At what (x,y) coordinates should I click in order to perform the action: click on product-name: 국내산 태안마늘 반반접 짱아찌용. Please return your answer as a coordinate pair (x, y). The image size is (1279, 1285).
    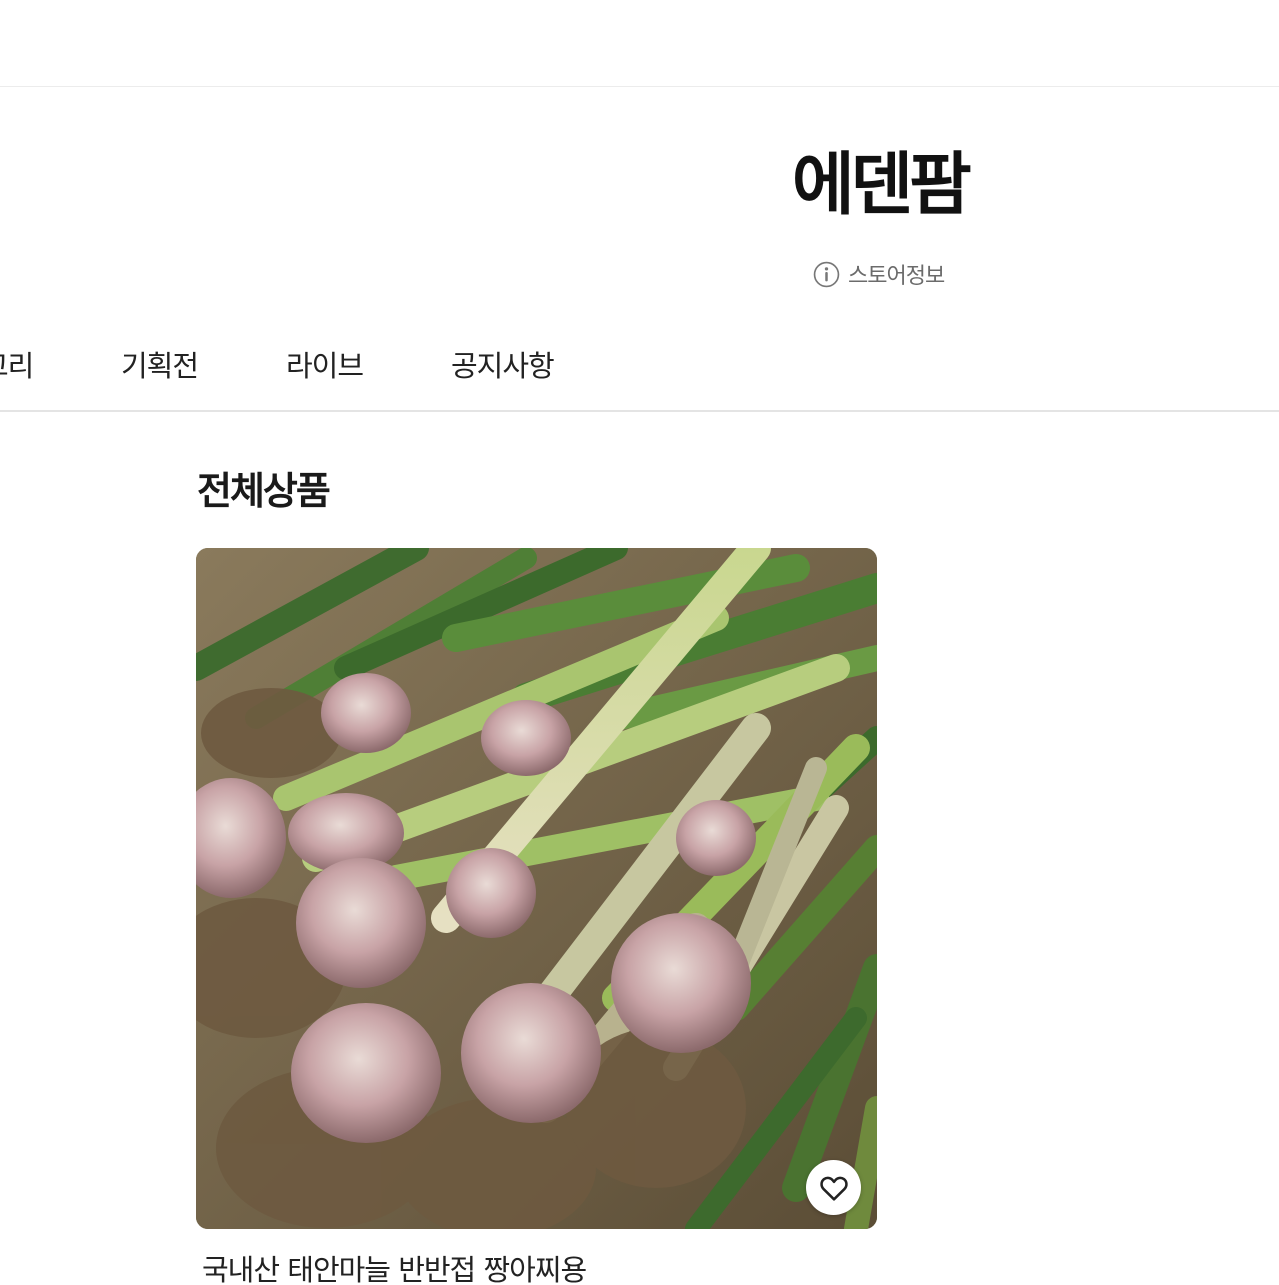
    Looking at the image, I should click on (394, 1266).